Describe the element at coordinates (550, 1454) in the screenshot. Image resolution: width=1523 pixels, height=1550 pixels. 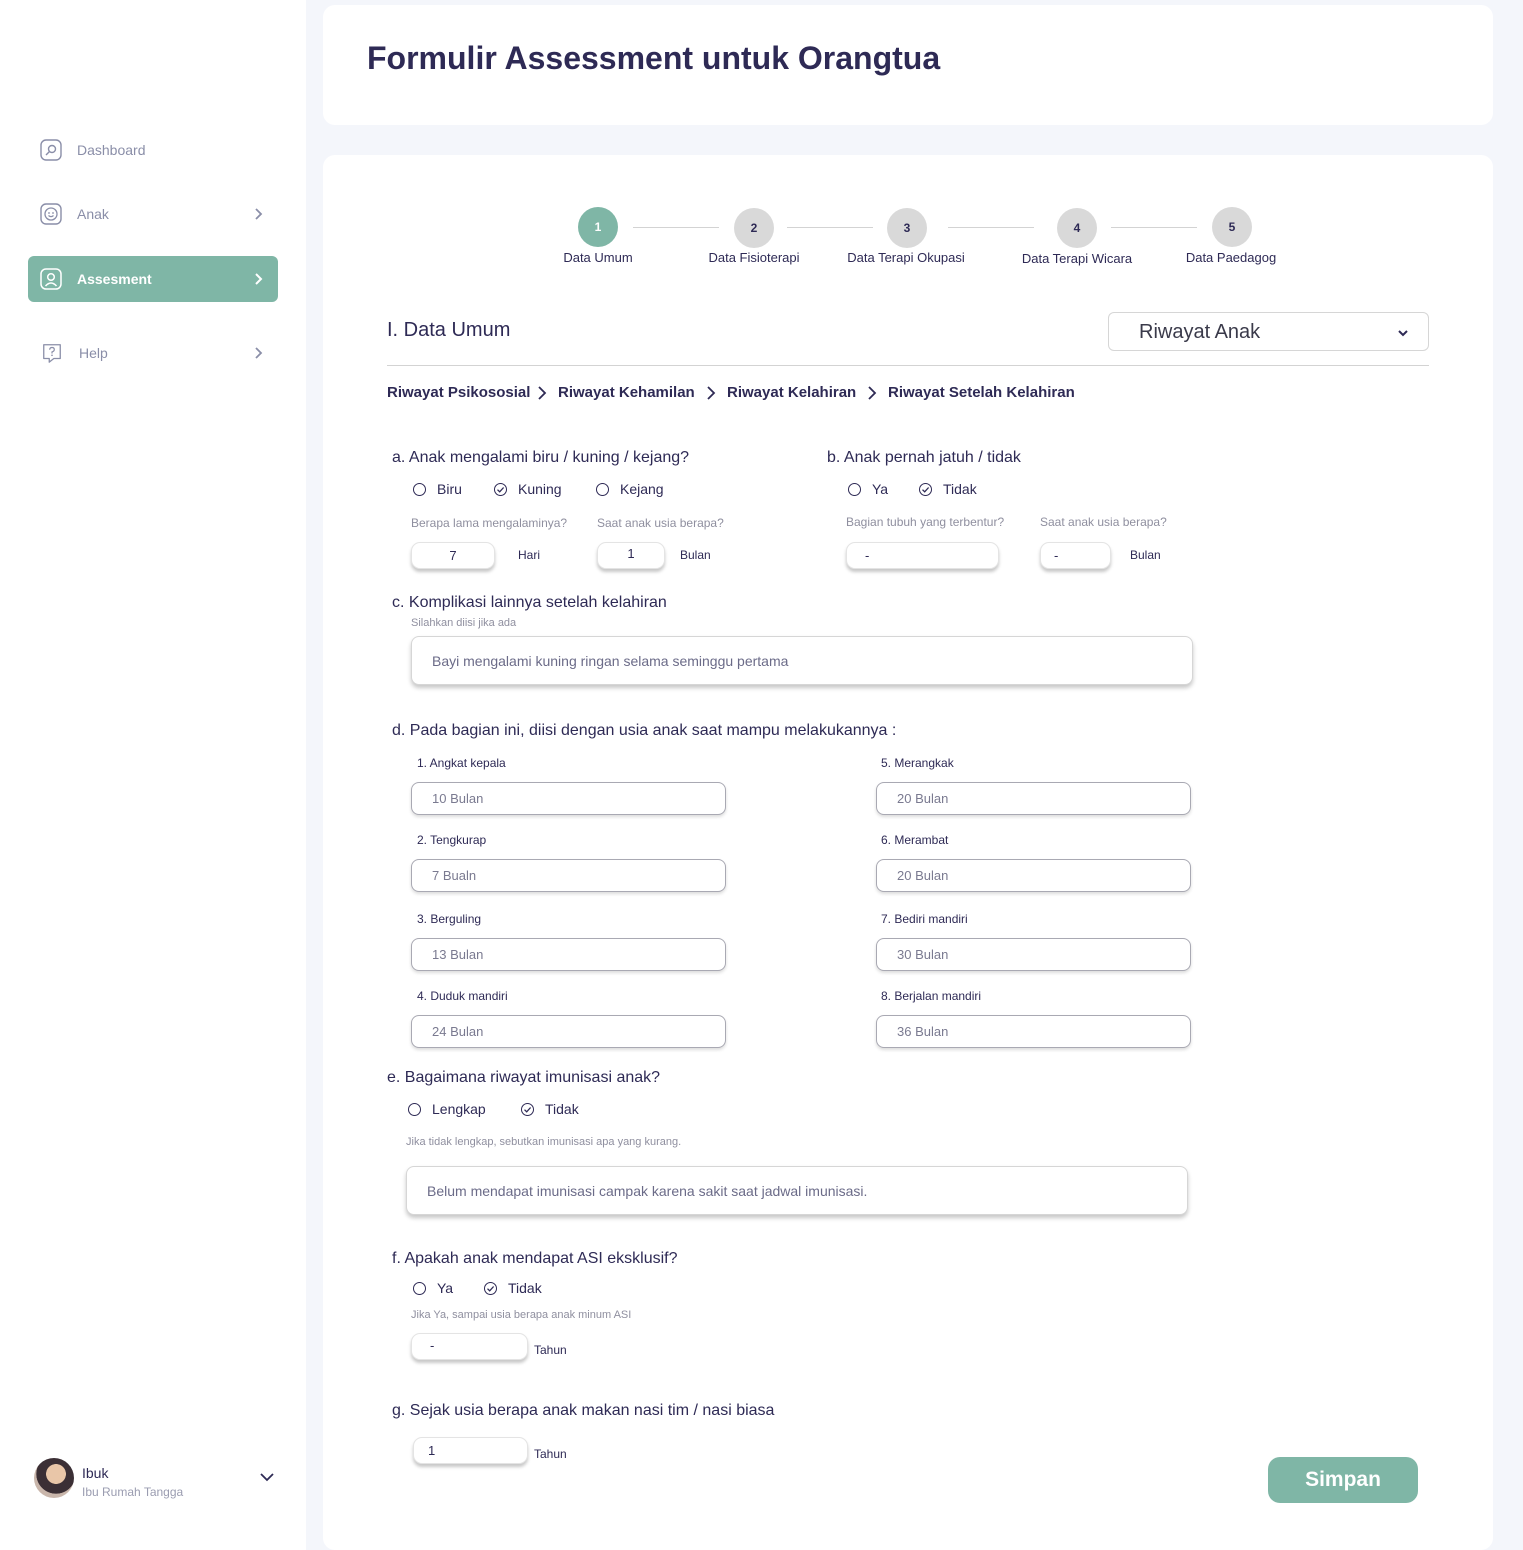
I see `rice-unit: Tahun` at that location.